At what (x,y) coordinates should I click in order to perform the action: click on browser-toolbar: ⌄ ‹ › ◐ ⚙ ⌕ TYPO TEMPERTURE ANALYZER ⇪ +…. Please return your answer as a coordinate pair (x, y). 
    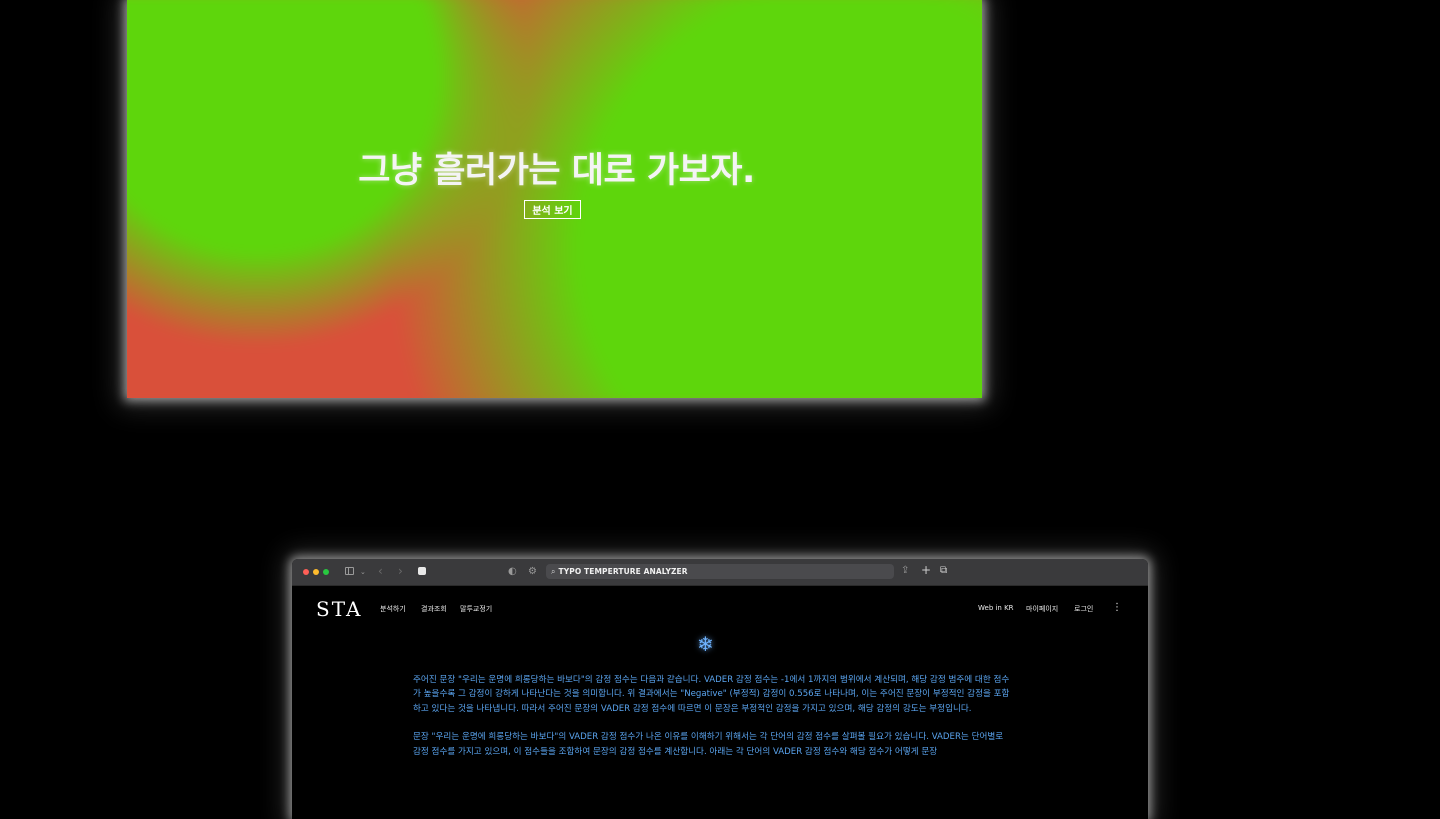
    Looking at the image, I should click on (720, 572).